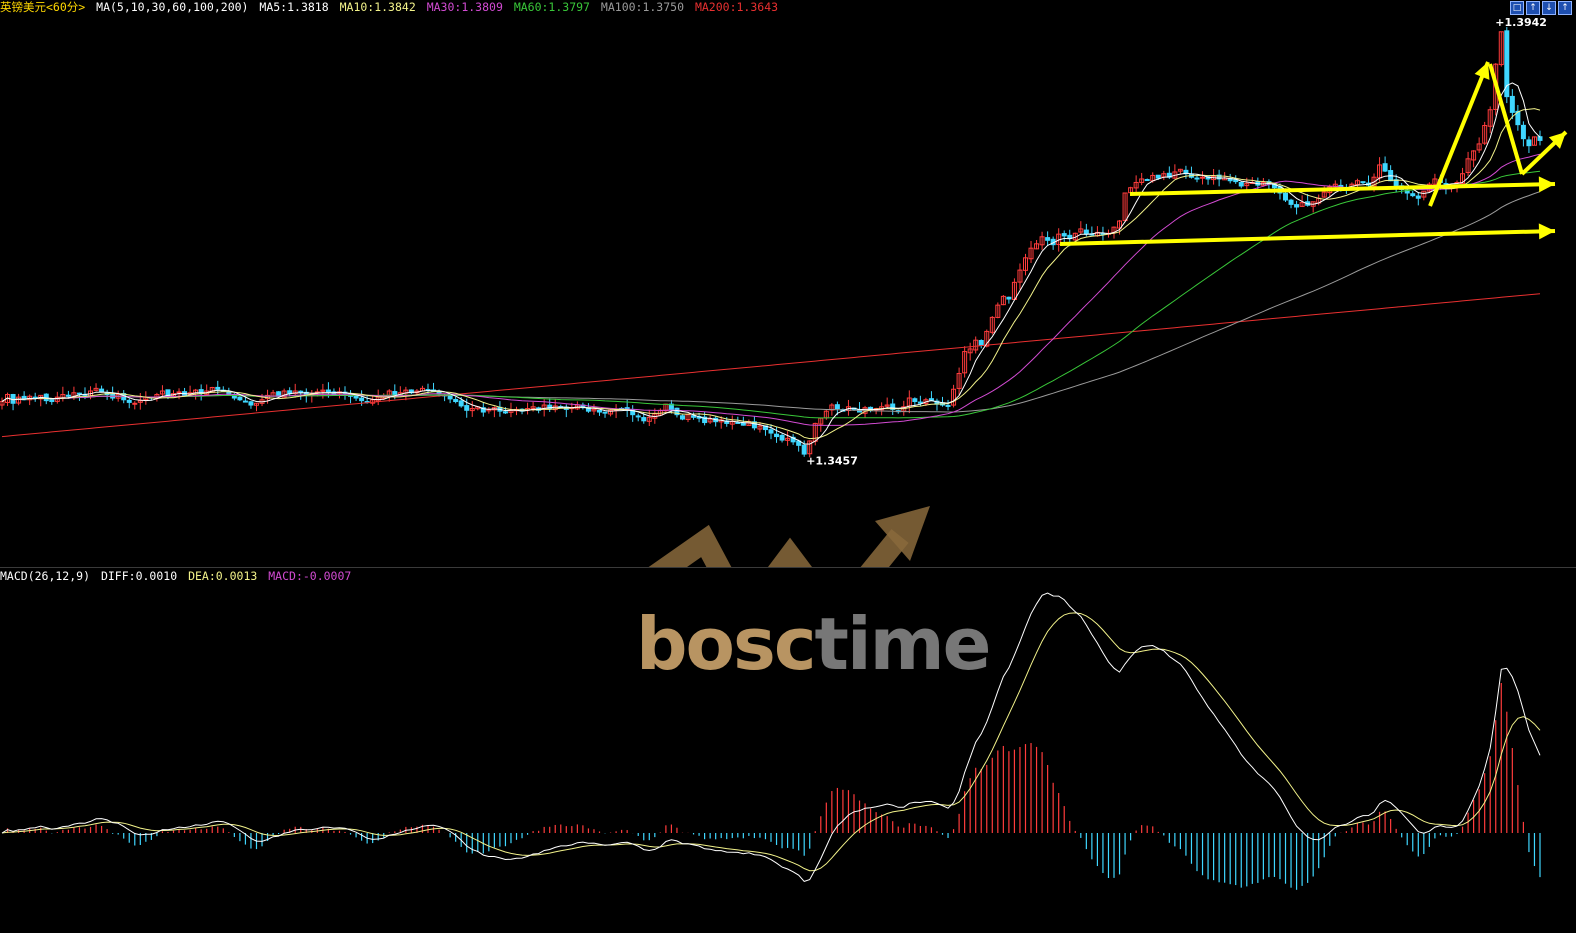 The height and width of the screenshot is (933, 1576). I want to click on watermark-text: bosctime, so click(813, 644).